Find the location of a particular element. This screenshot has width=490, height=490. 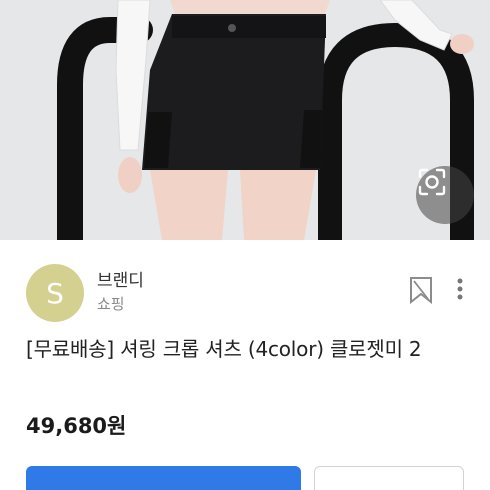

more-options-button is located at coordinates (460, 290).